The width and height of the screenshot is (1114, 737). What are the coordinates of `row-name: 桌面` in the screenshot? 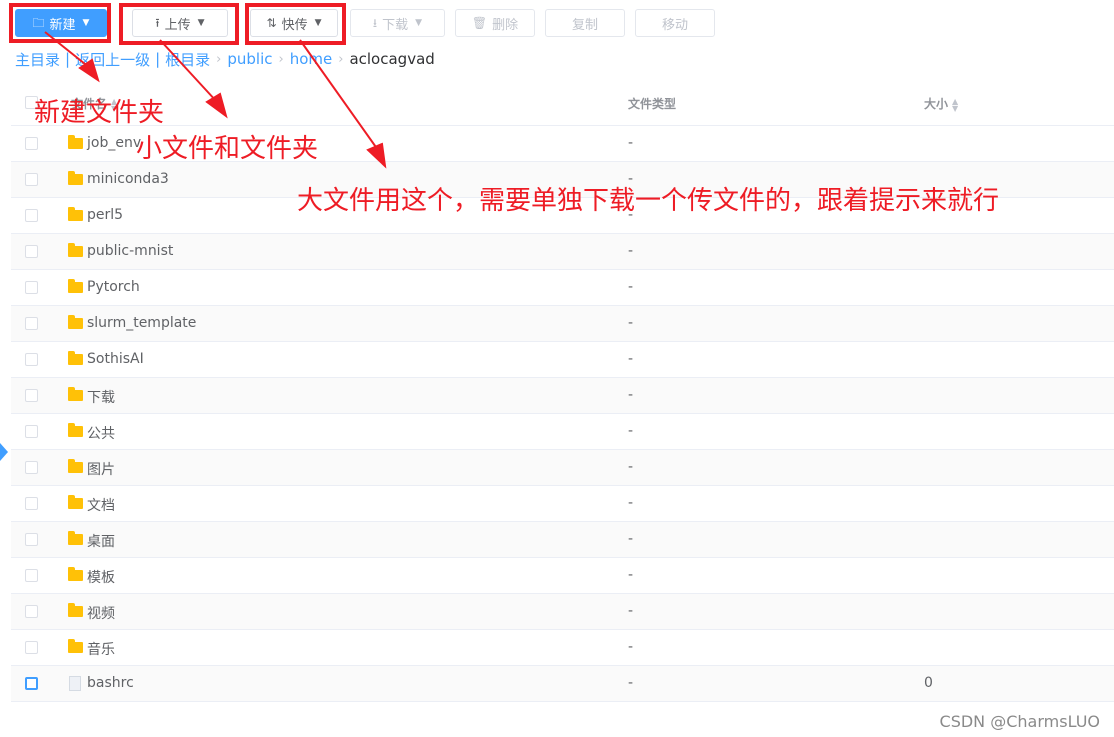 It's located at (101, 541).